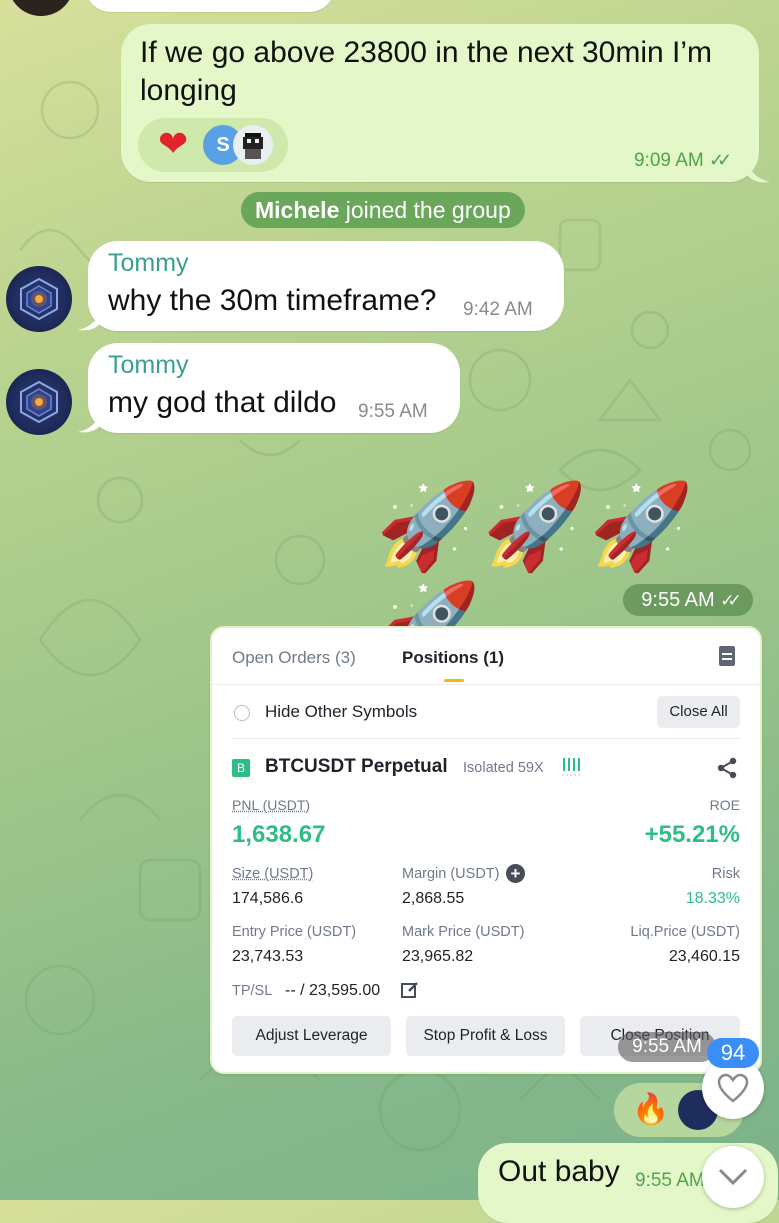 The image size is (779, 1223). Describe the element at coordinates (669, 160) in the screenshot. I see `time-text: 9:09 AM` at that location.